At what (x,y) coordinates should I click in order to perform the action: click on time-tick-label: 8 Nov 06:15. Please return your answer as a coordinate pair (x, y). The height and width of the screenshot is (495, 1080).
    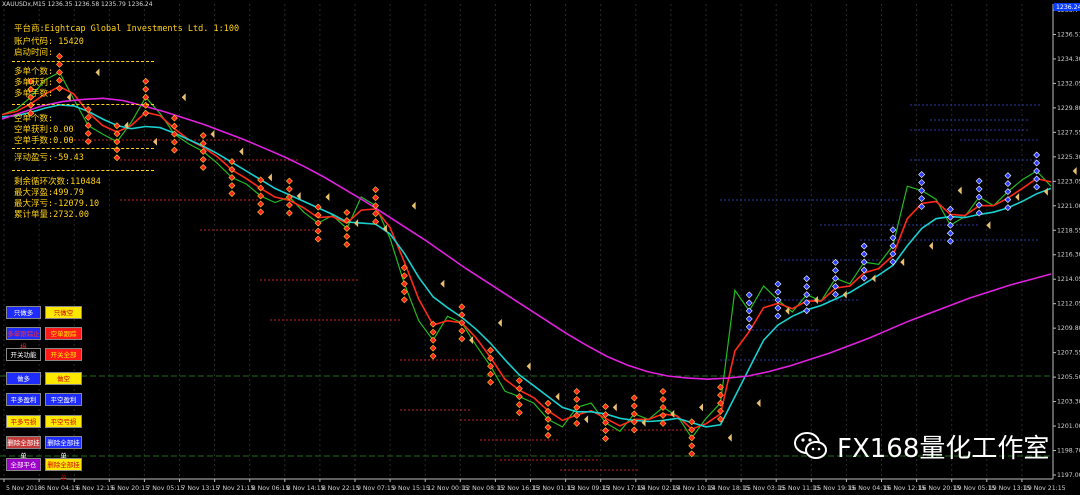
    Looking at the image, I should click on (271, 488).